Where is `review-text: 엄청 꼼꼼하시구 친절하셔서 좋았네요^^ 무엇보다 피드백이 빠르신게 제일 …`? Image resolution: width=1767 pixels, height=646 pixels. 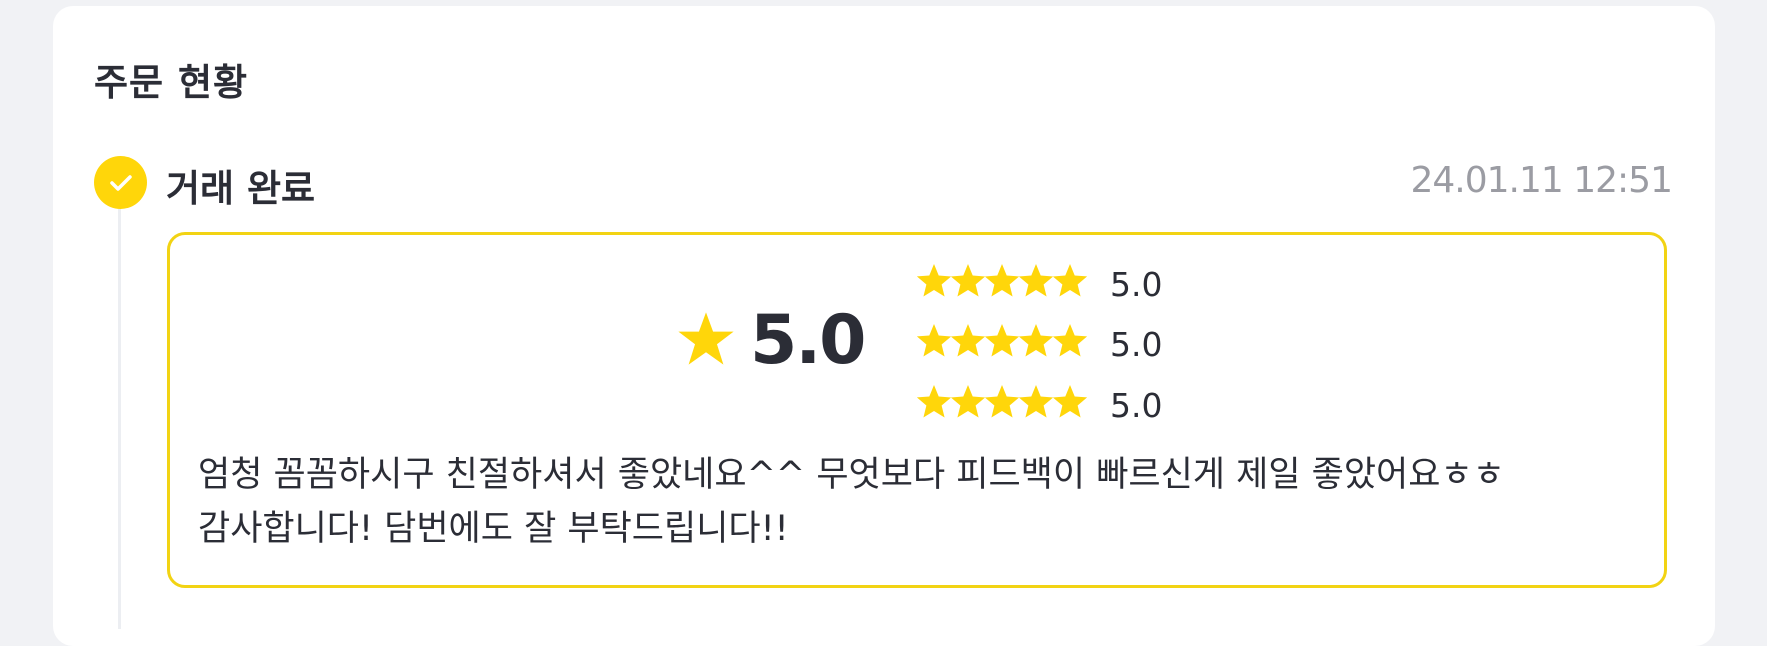
review-text: 엄청 꼼꼼하시구 친절하셔서 좋았네요^^ 무엇보다 피드백이 빠르신게 제일 … is located at coordinates (908, 502).